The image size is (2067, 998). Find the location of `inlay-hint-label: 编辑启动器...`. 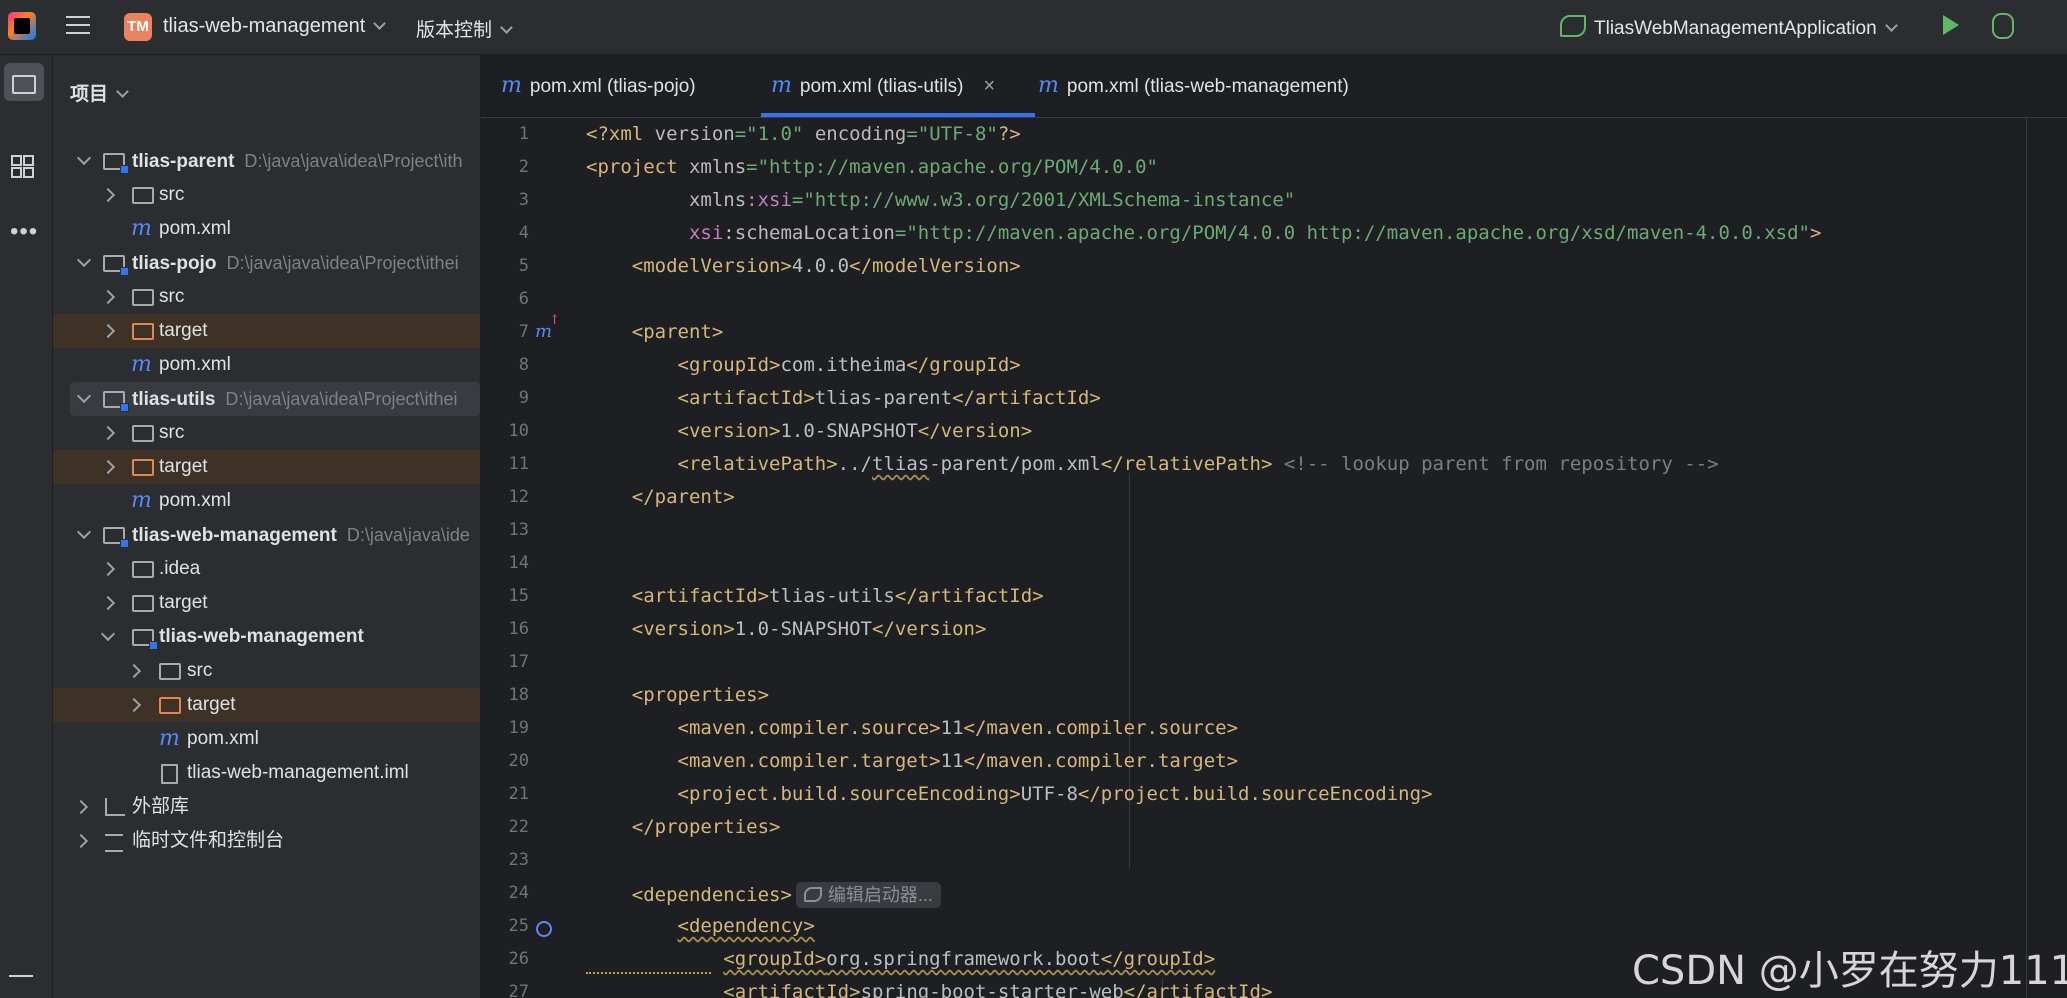

inlay-hint-label: 编辑启动器... is located at coordinates (880, 895).